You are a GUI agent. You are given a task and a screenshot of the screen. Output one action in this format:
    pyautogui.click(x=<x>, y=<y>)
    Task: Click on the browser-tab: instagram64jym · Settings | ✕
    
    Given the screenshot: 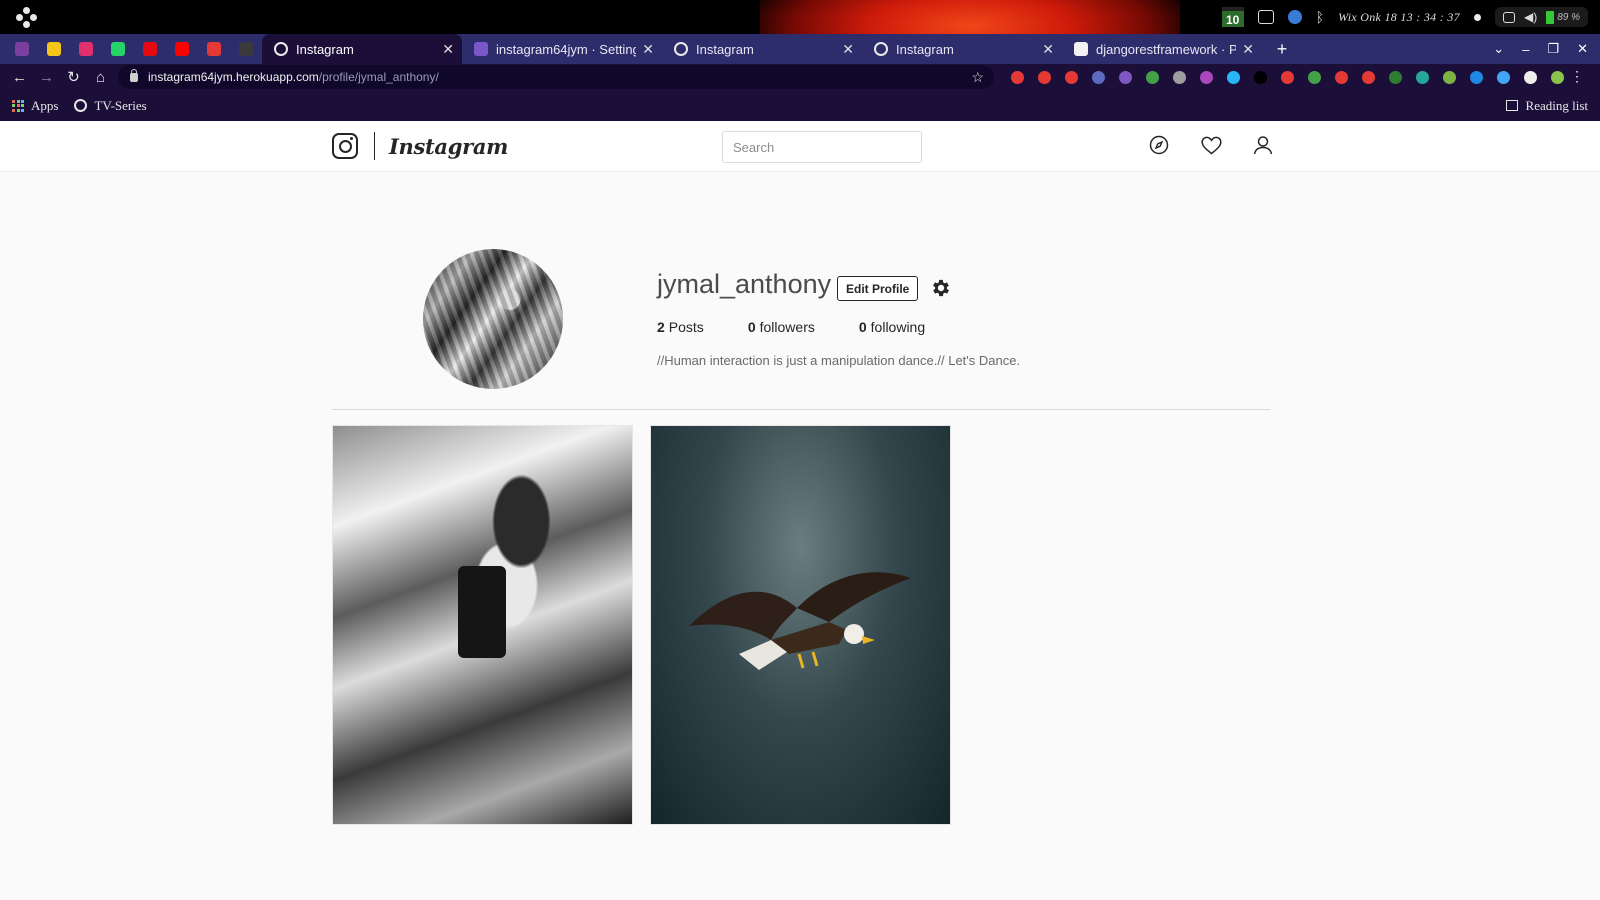 What is the action you would take?
    pyautogui.click(x=562, y=49)
    